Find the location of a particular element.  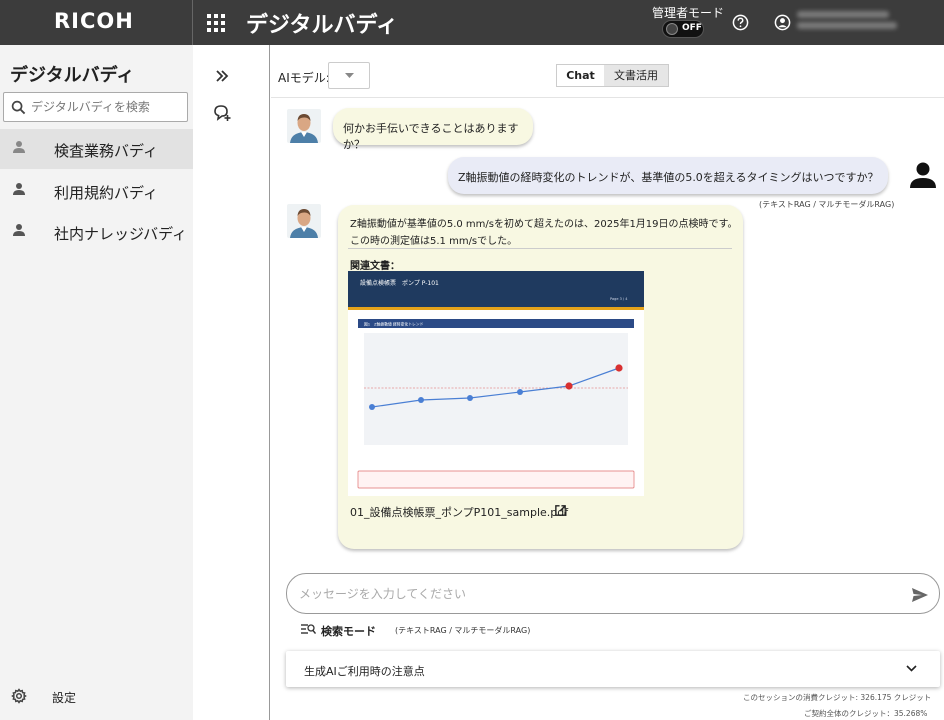

double-chevron-right-icon is located at coordinates (222, 76).